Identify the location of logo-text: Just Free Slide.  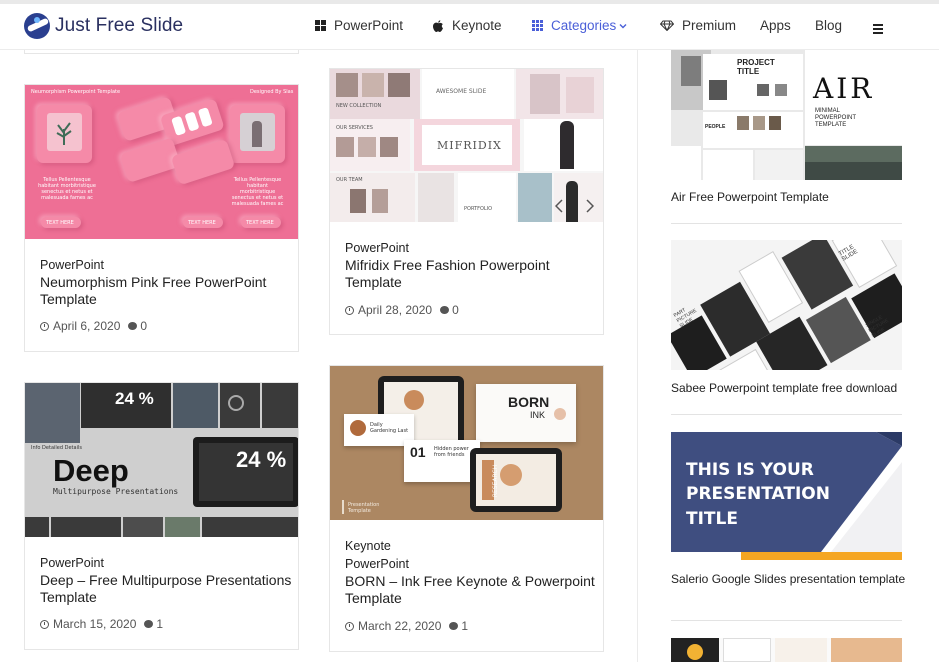
(119, 25).